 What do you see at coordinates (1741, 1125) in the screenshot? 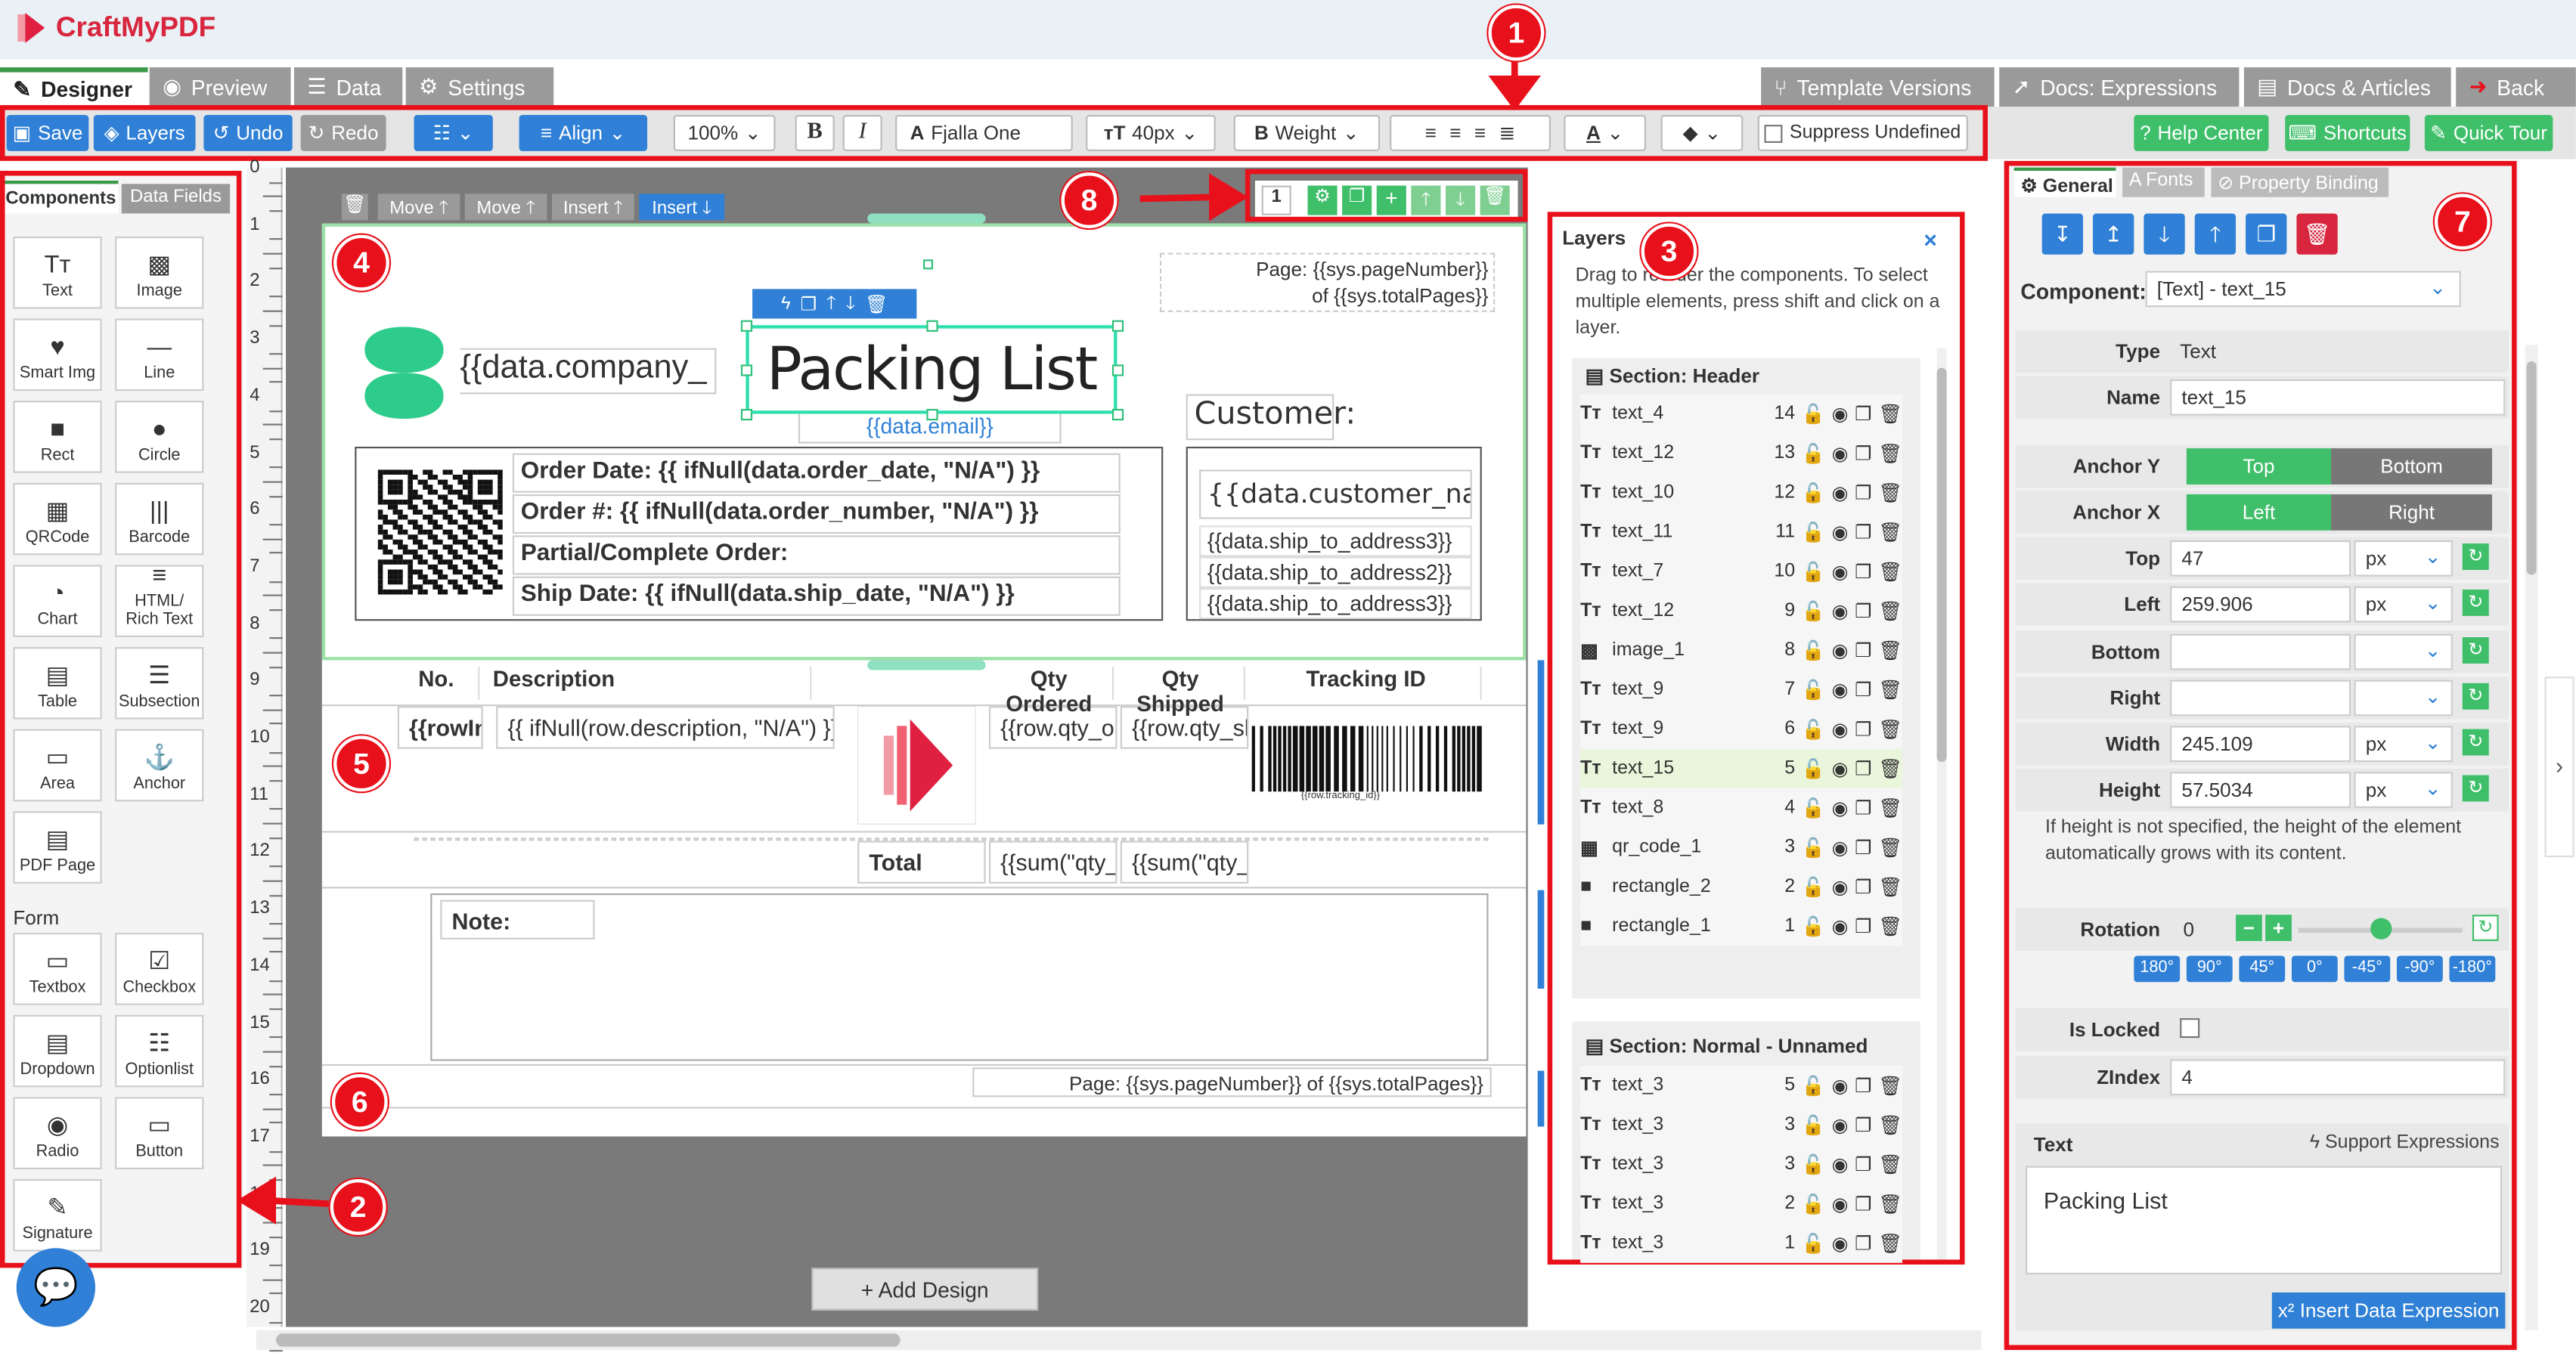
I see `layer-row: Tт text_3 3 🔓 ◉ ❐ 🗑` at bounding box center [1741, 1125].